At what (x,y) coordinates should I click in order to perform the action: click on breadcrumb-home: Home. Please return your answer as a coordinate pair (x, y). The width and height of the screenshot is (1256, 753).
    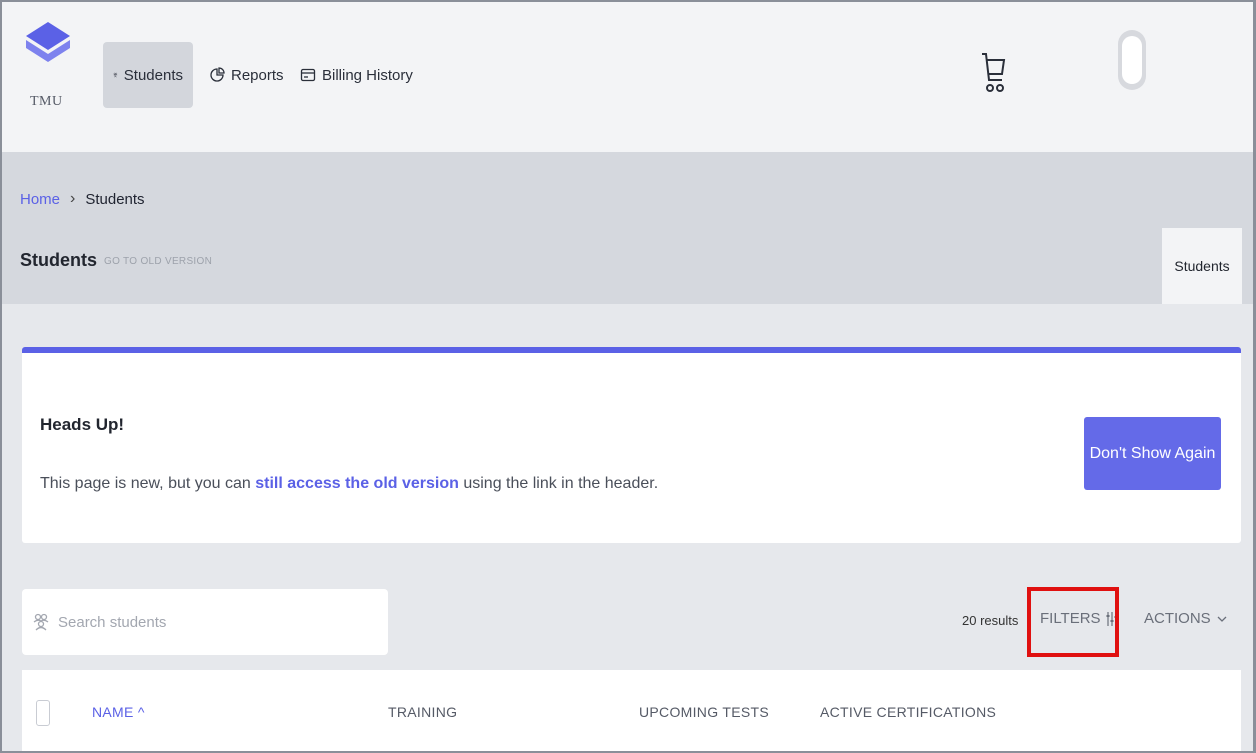
    Looking at the image, I should click on (40, 199).